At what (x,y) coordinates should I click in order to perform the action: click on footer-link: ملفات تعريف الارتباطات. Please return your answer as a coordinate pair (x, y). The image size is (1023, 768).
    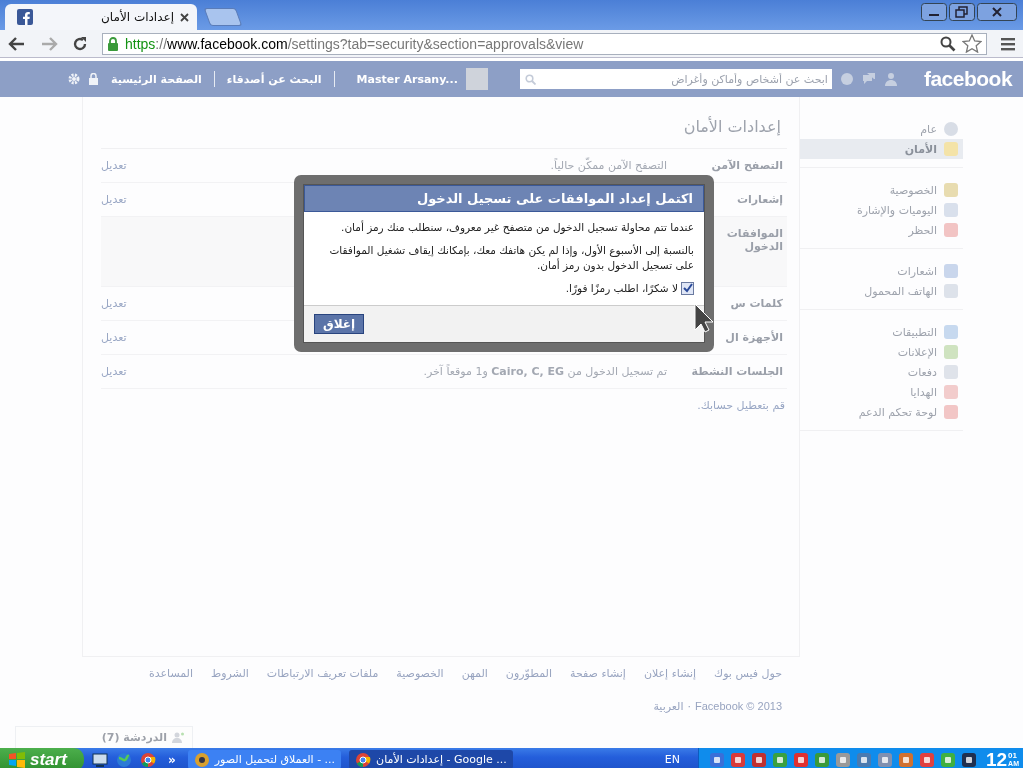
    Looking at the image, I should click on (322, 673).